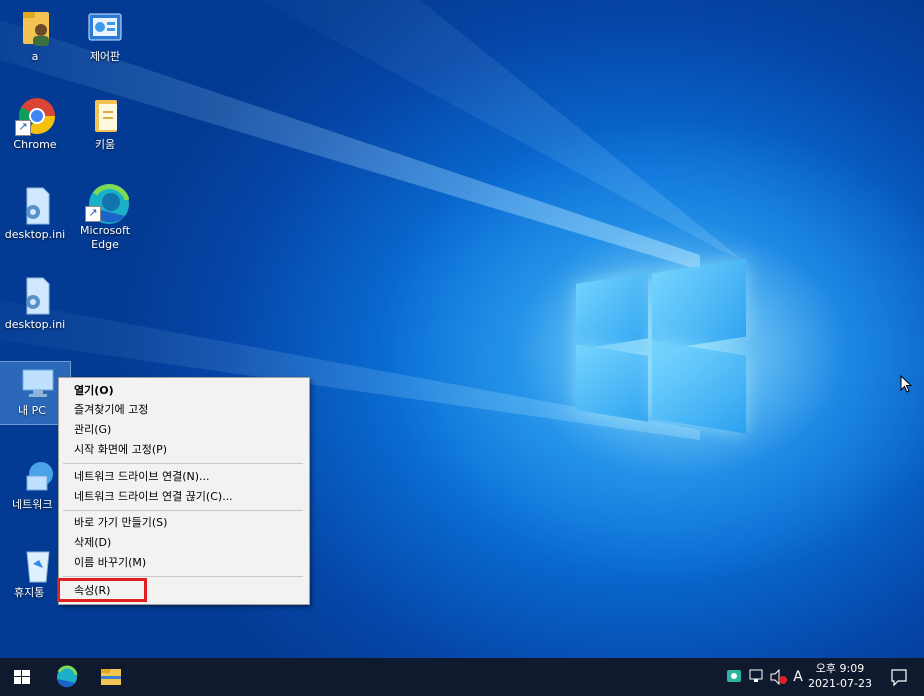  I want to click on taskbar-edge-button, so click(67, 677).